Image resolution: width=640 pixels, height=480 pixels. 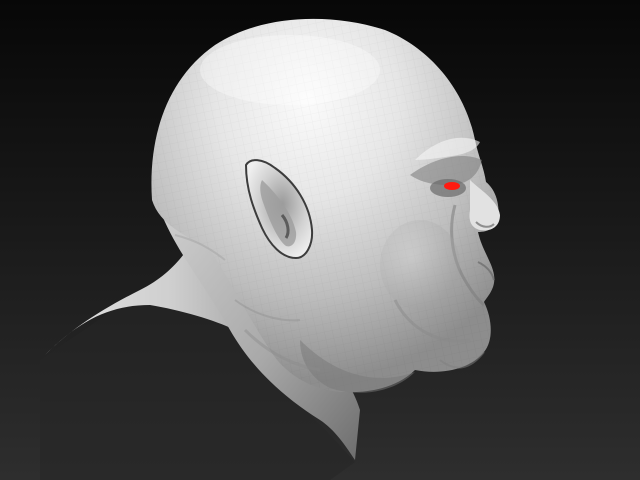 I want to click on skull-highlight, so click(x=290, y=70).